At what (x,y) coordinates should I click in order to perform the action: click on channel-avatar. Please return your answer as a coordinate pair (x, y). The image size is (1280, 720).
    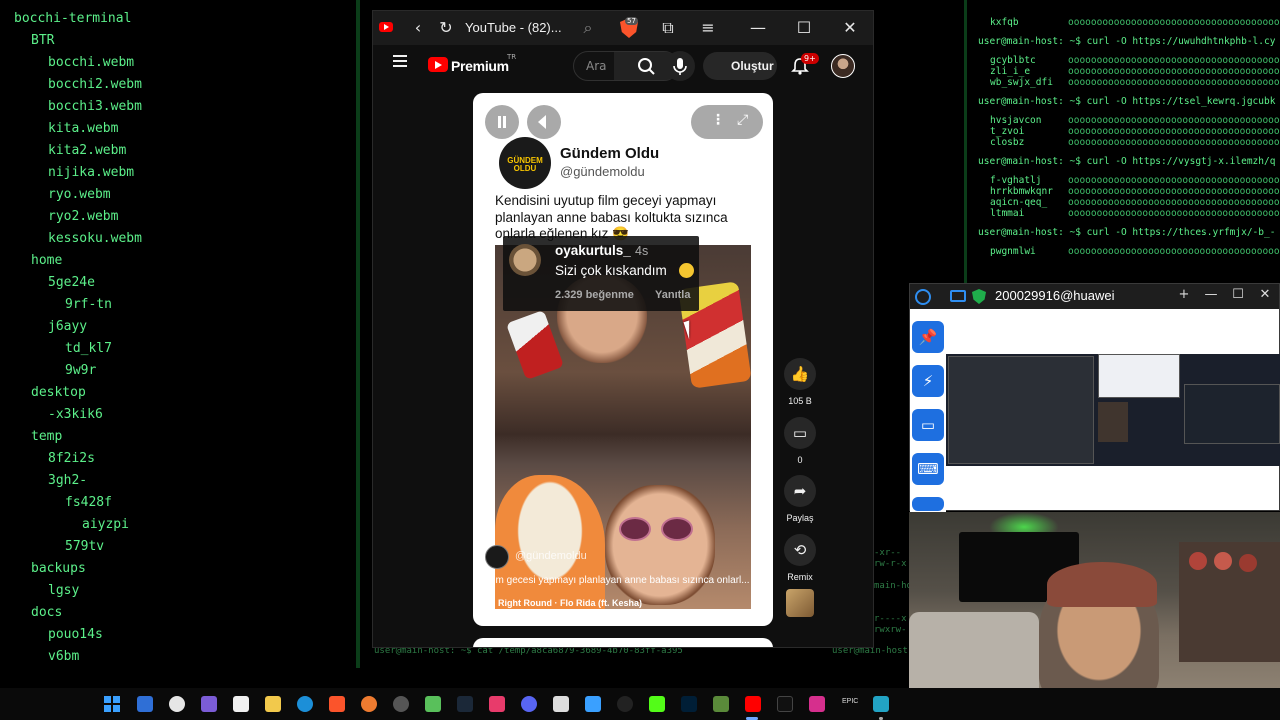
    Looking at the image, I should click on (497, 557).